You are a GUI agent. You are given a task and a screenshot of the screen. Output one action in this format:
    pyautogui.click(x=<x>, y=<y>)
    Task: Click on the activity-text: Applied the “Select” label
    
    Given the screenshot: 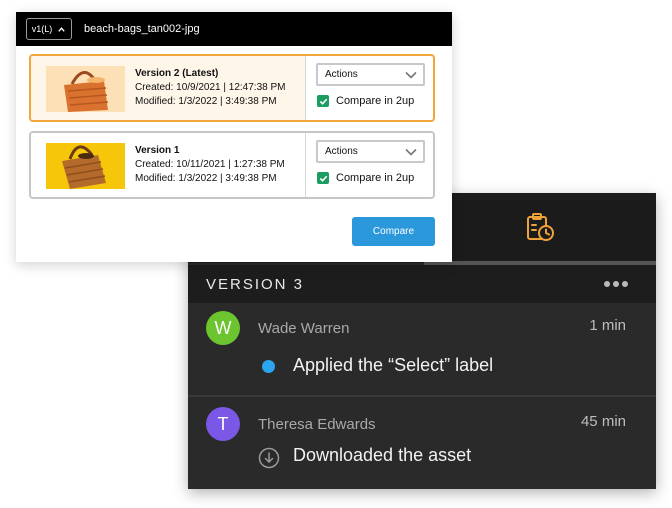 What is the action you would take?
    pyautogui.click(x=393, y=365)
    